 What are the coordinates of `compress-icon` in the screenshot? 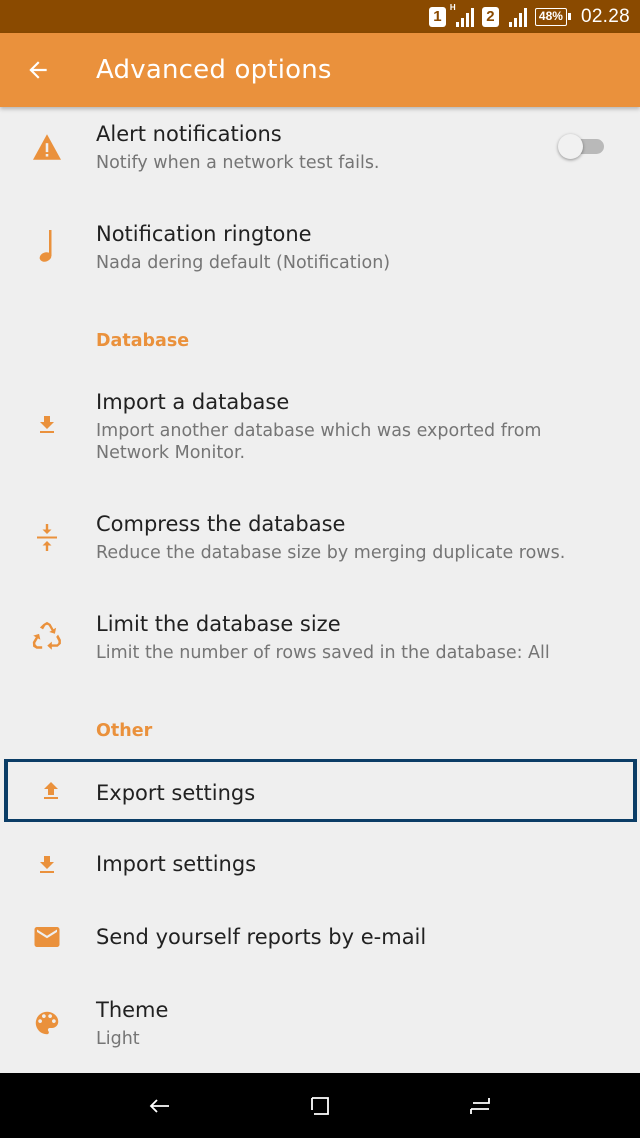 It's located at (47, 538).